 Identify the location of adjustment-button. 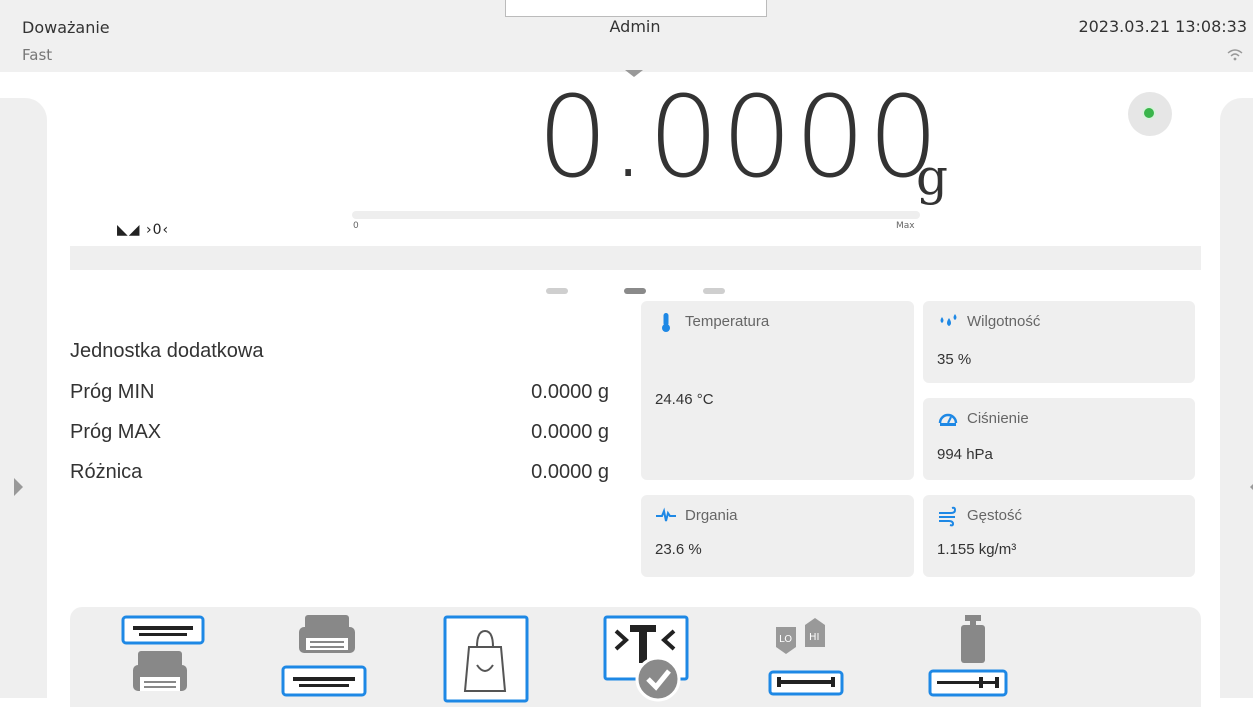
(975, 657).